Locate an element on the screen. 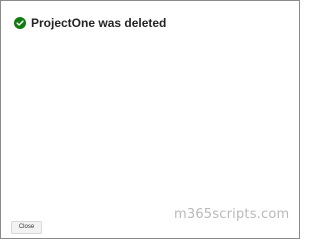 This screenshot has width=320, height=240. dialog-title-row: ProjectOne was deleted is located at coordinates (90, 23).